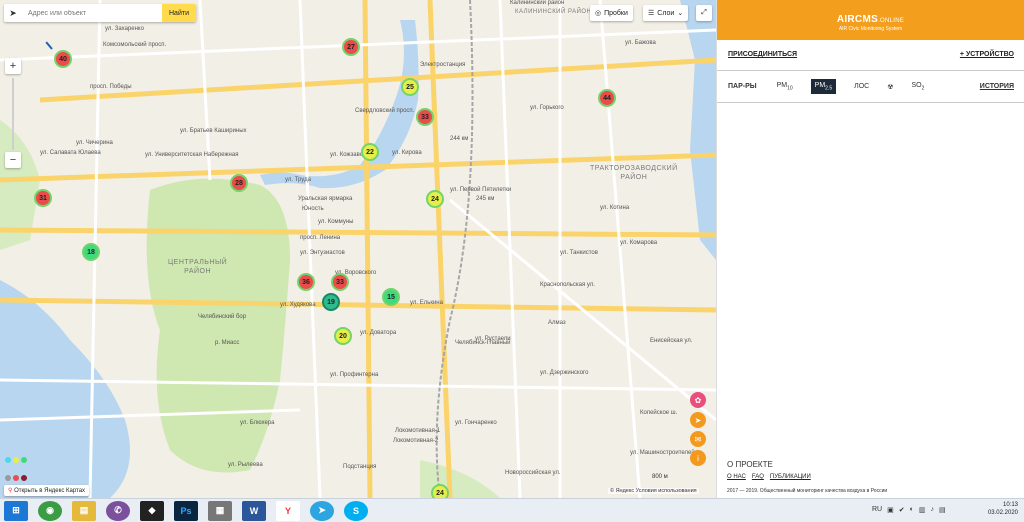 Image resolution: width=1024 pixels, height=522 pixels. What do you see at coordinates (336, 222) in the screenshot?
I see `map-label: ул. Коммуны` at bounding box center [336, 222].